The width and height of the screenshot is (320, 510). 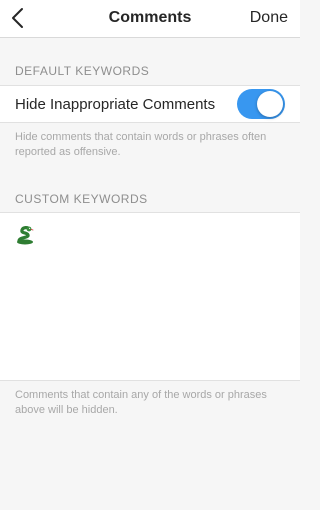 What do you see at coordinates (150, 19) in the screenshot?
I see `navigation-bar: Comments Done` at bounding box center [150, 19].